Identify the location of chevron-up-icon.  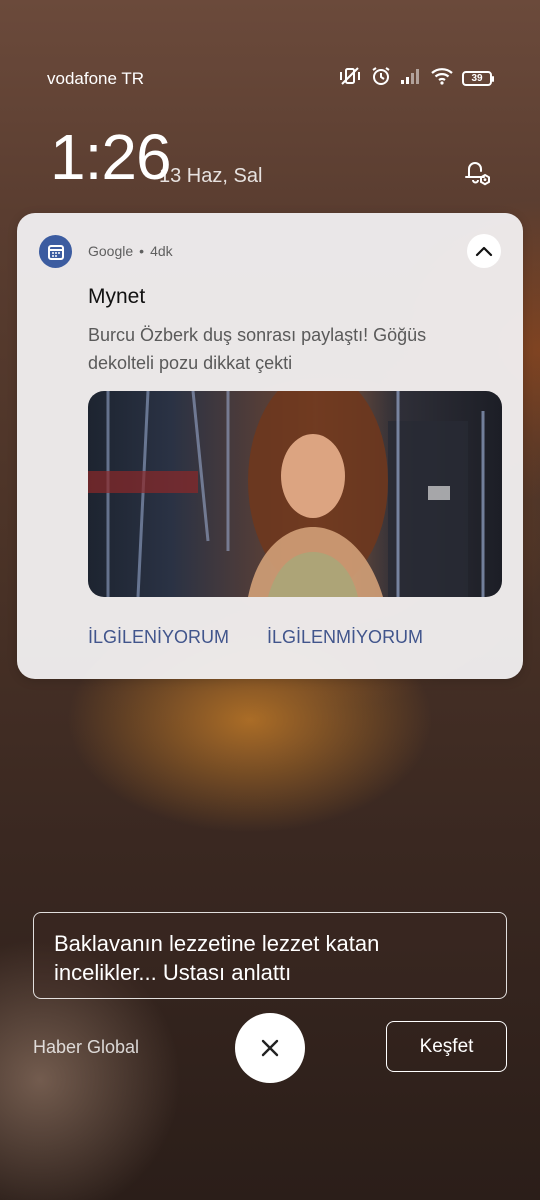
(484, 251).